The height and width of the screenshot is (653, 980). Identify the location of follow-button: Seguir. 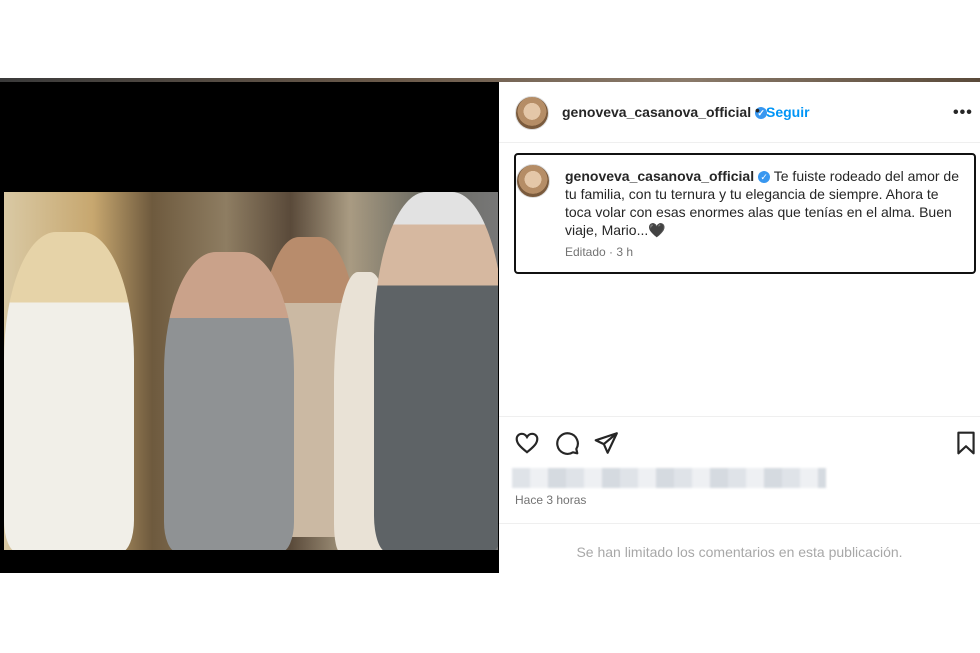
(788, 112).